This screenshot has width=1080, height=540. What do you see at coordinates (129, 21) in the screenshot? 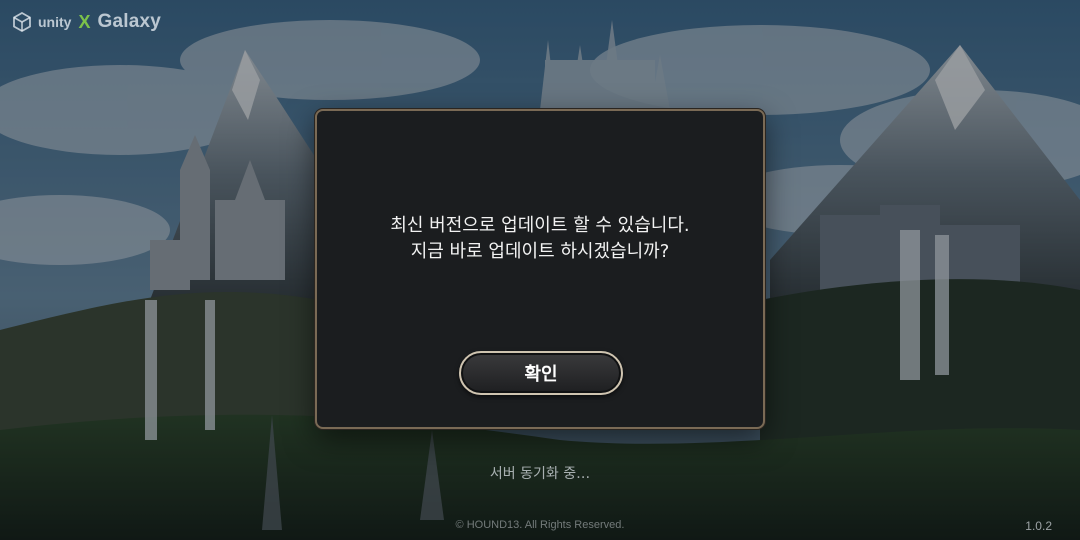
I see `galaxy-logo-text: Galaxy` at bounding box center [129, 21].